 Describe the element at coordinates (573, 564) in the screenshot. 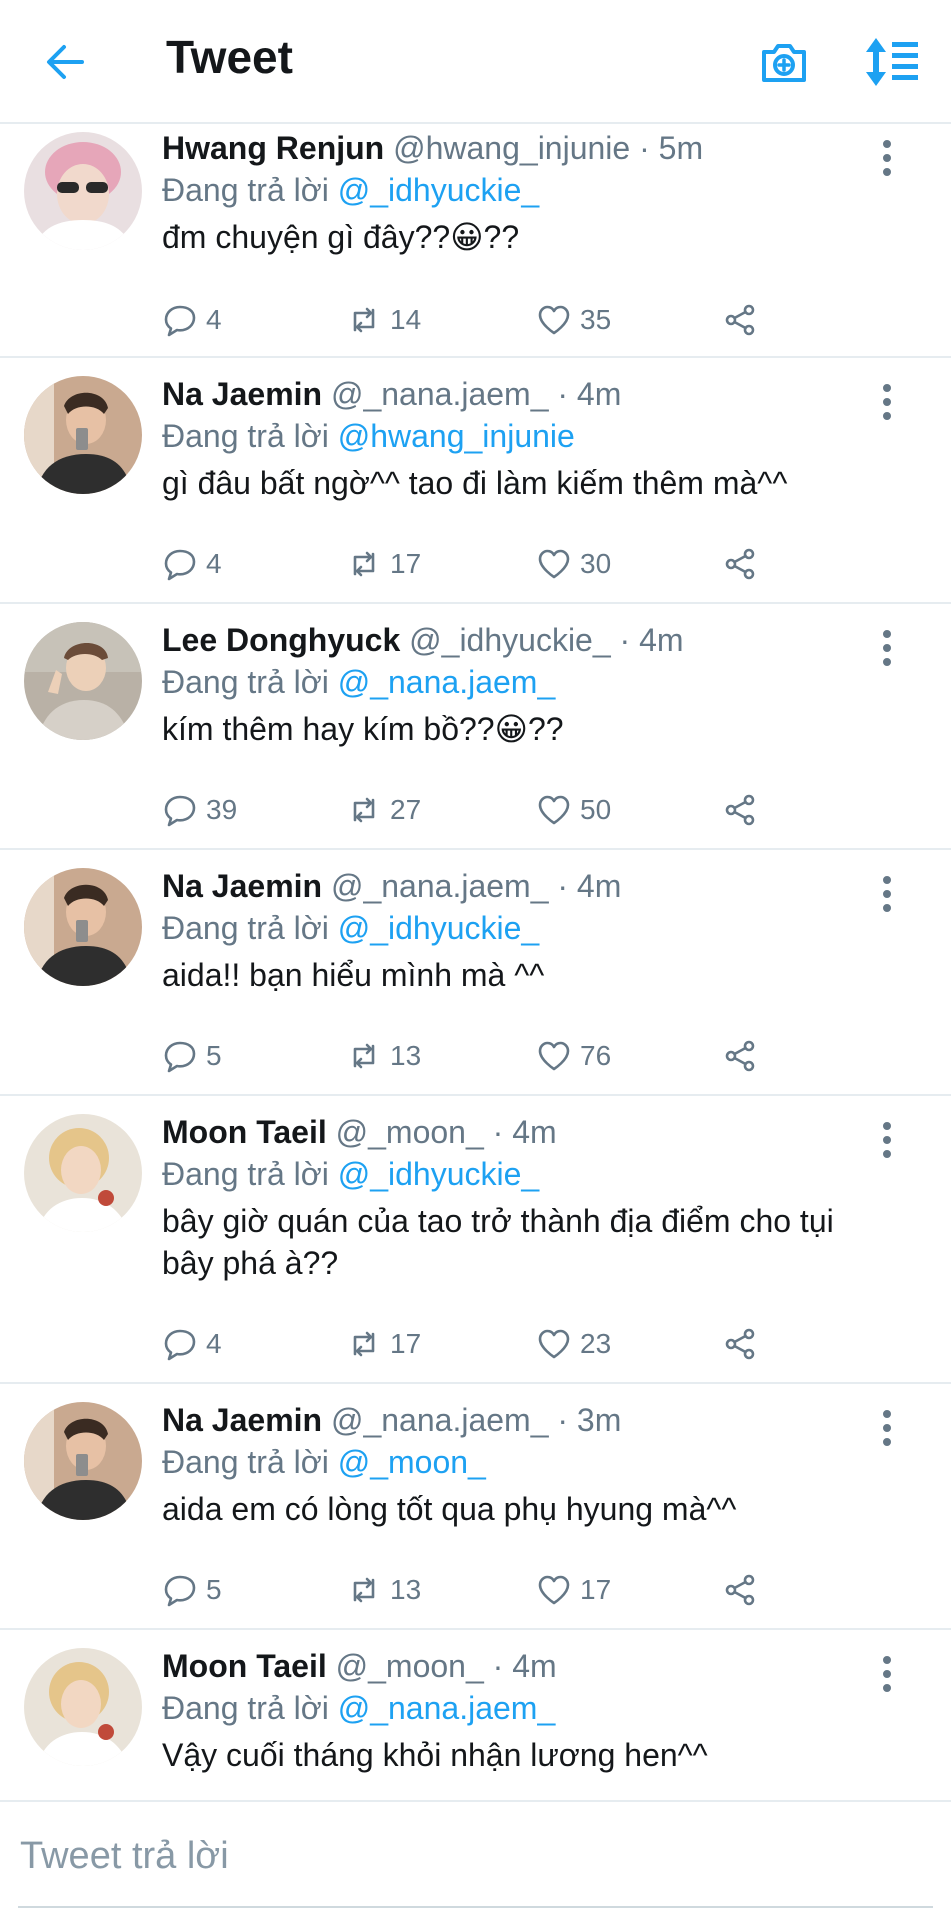

I see `like-button: 30` at that location.